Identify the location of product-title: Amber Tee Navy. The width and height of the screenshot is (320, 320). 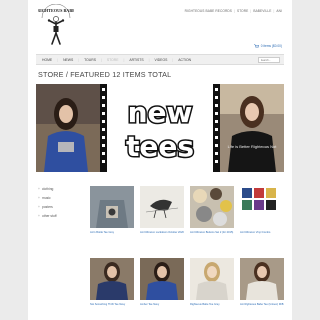
(162, 304).